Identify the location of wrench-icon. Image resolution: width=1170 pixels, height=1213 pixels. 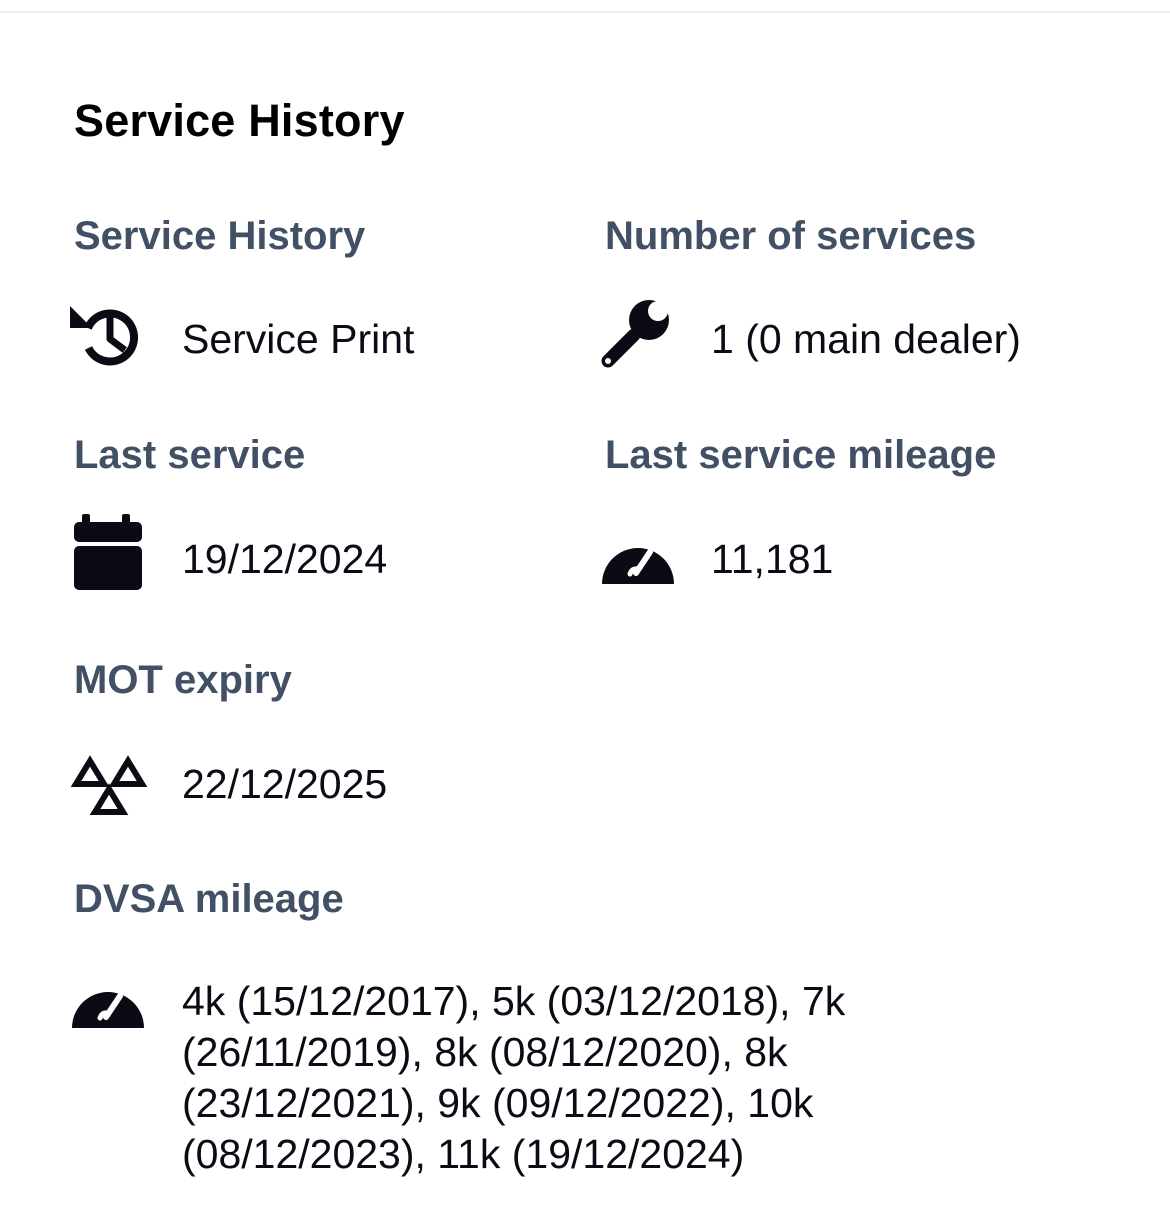
(637, 334).